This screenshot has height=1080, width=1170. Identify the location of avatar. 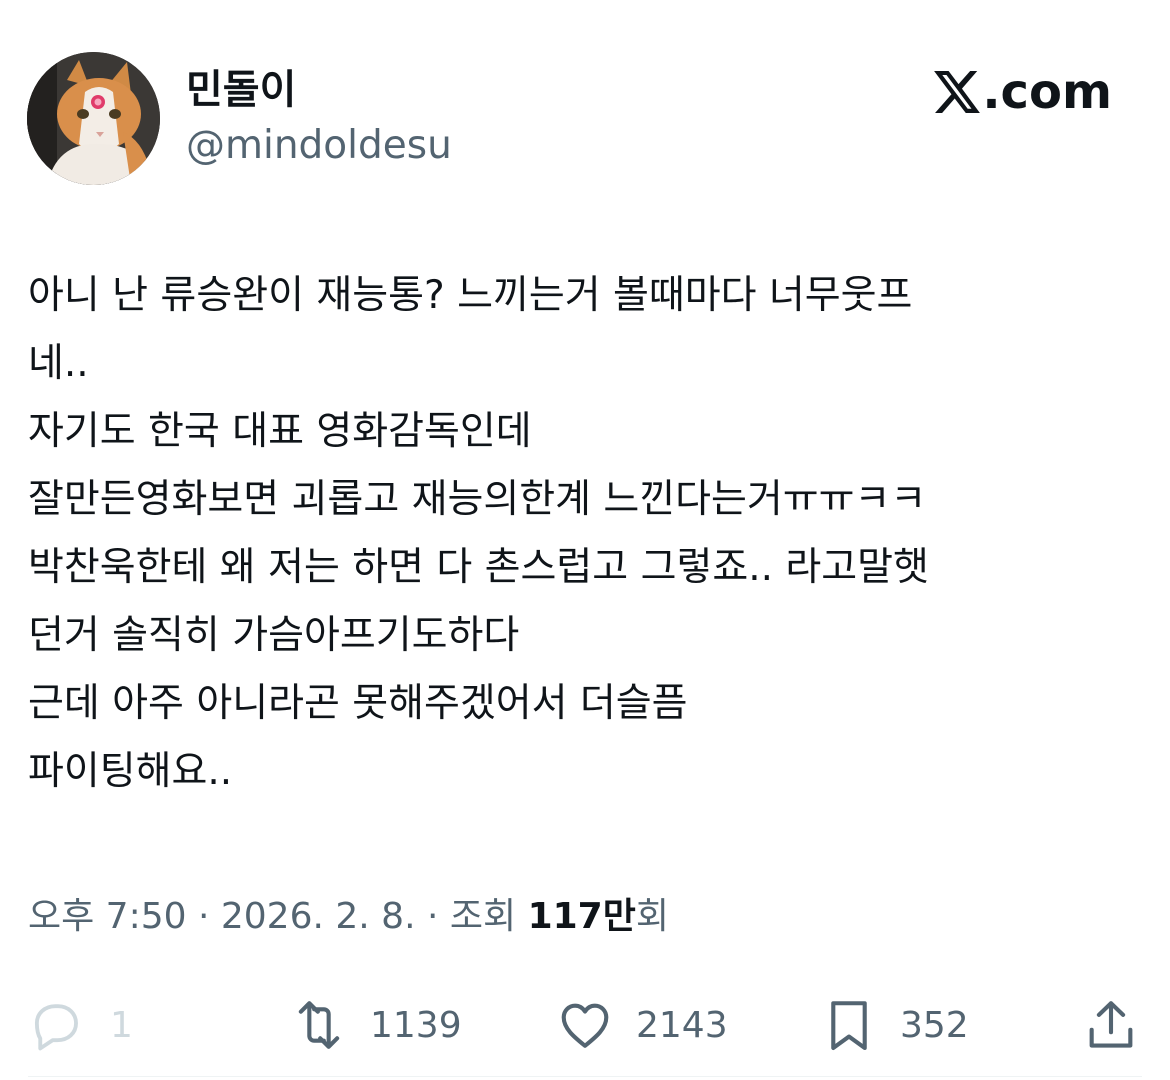
(93, 118).